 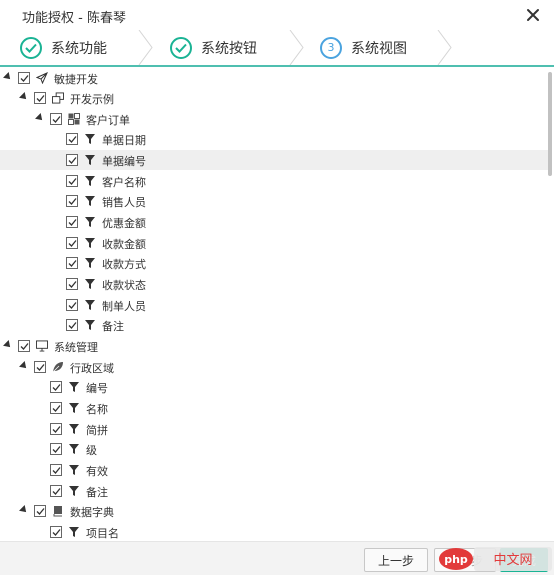 What do you see at coordinates (274, 429) in the screenshot?
I see `tree-node: 简拼` at bounding box center [274, 429].